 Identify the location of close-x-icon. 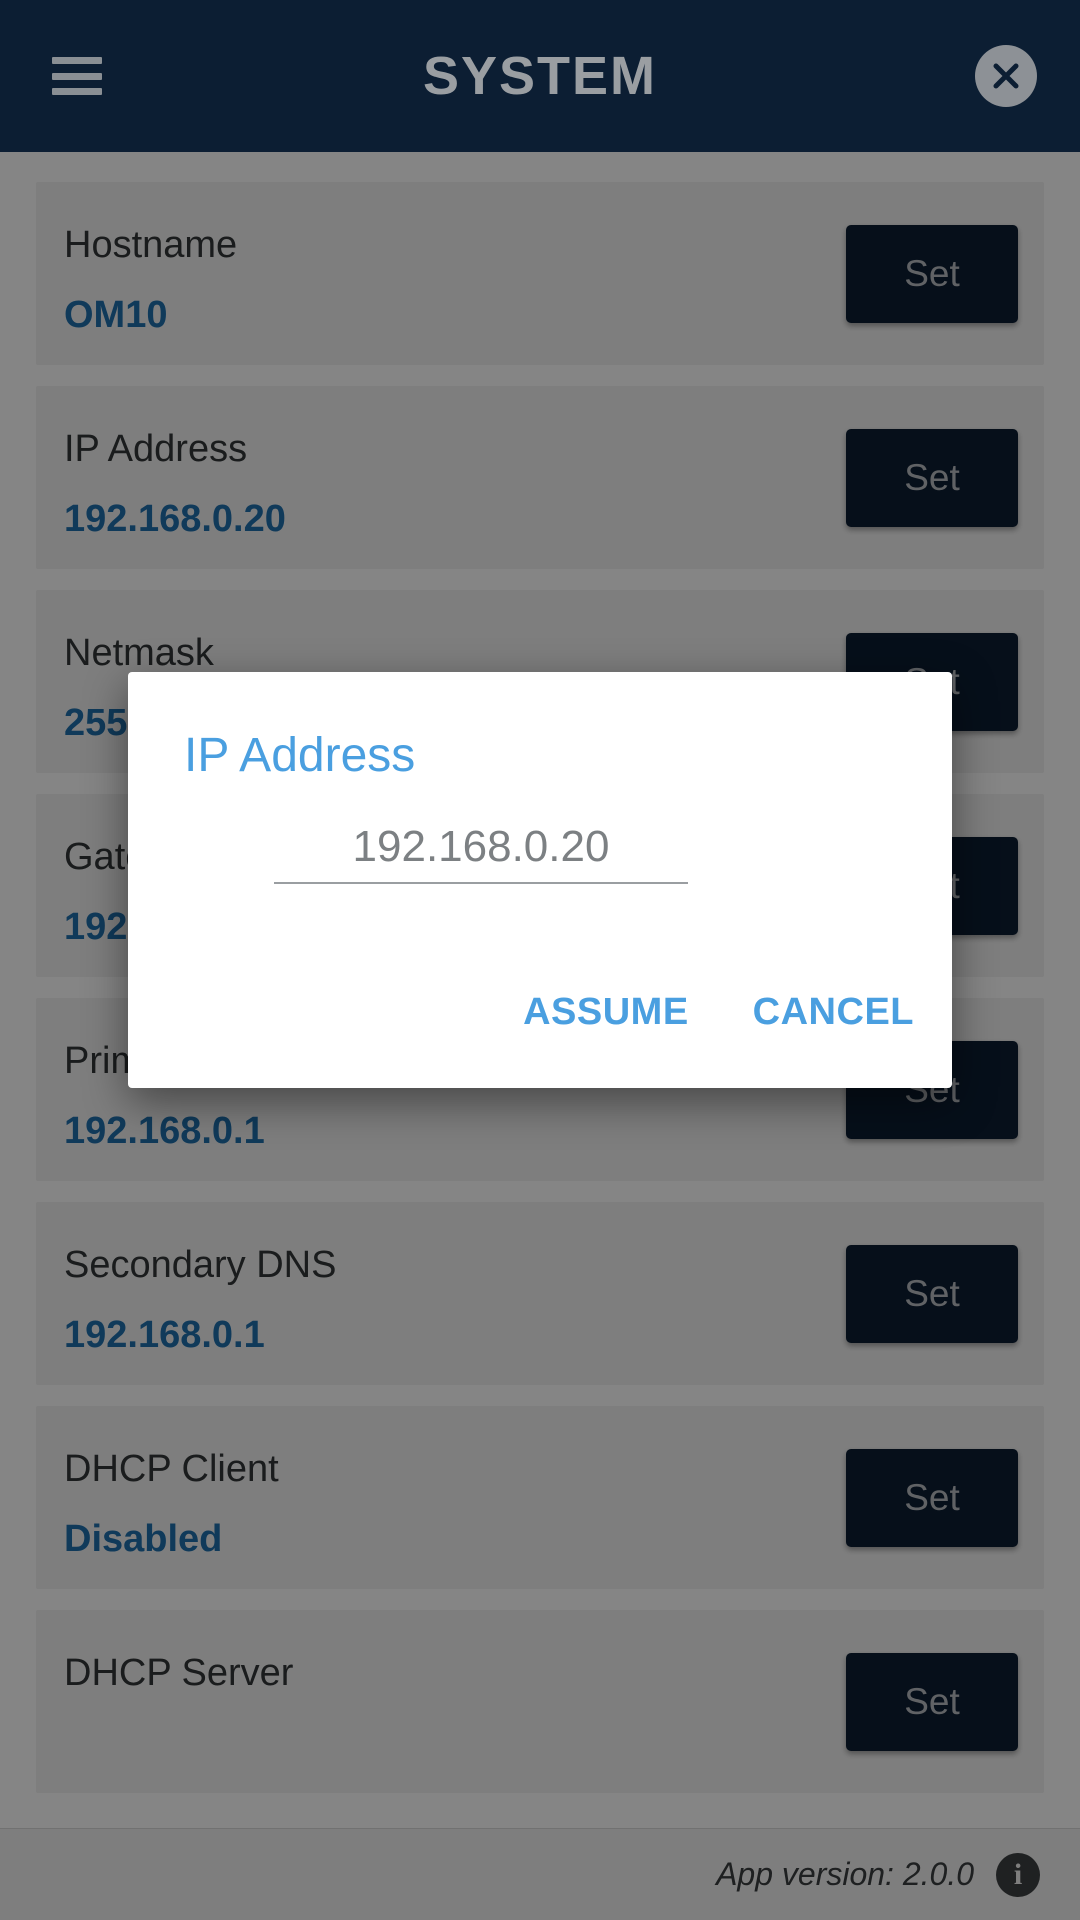
(1006, 76).